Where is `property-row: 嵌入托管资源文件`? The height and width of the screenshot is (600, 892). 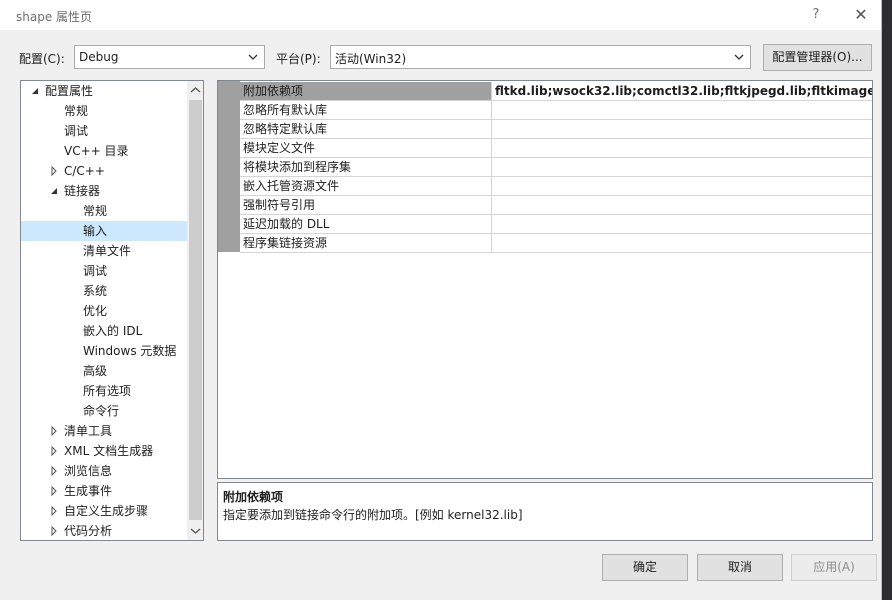
property-row: 嵌入托管资源文件 is located at coordinates (556, 186).